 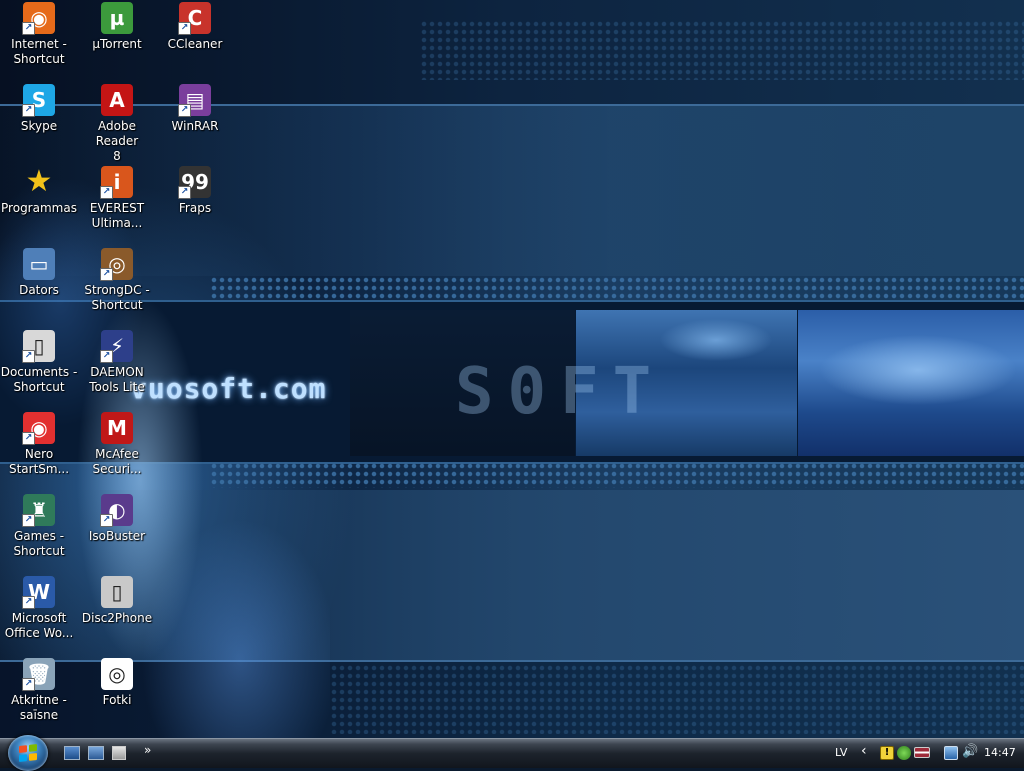 What do you see at coordinates (38, 592) in the screenshot?
I see `word-icon: W ↗` at bounding box center [38, 592].